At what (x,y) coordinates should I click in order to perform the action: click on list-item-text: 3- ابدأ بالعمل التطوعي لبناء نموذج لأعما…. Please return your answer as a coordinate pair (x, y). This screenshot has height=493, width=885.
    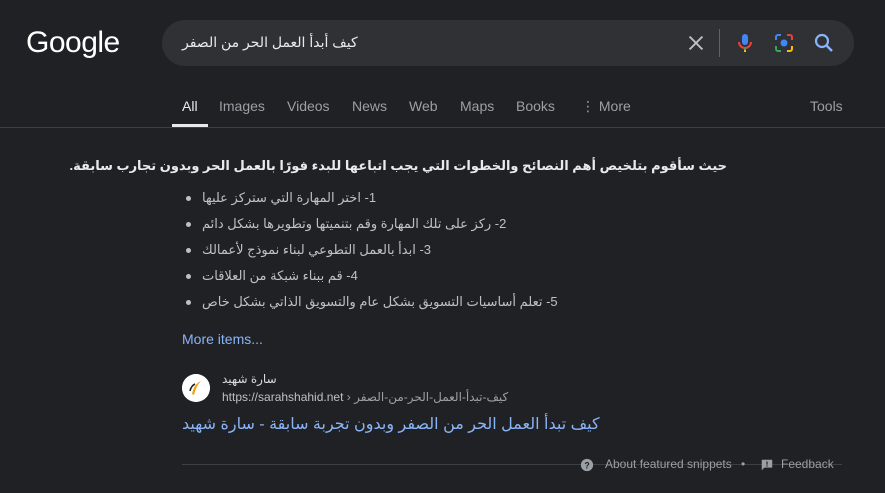
    Looking at the image, I should click on (317, 249).